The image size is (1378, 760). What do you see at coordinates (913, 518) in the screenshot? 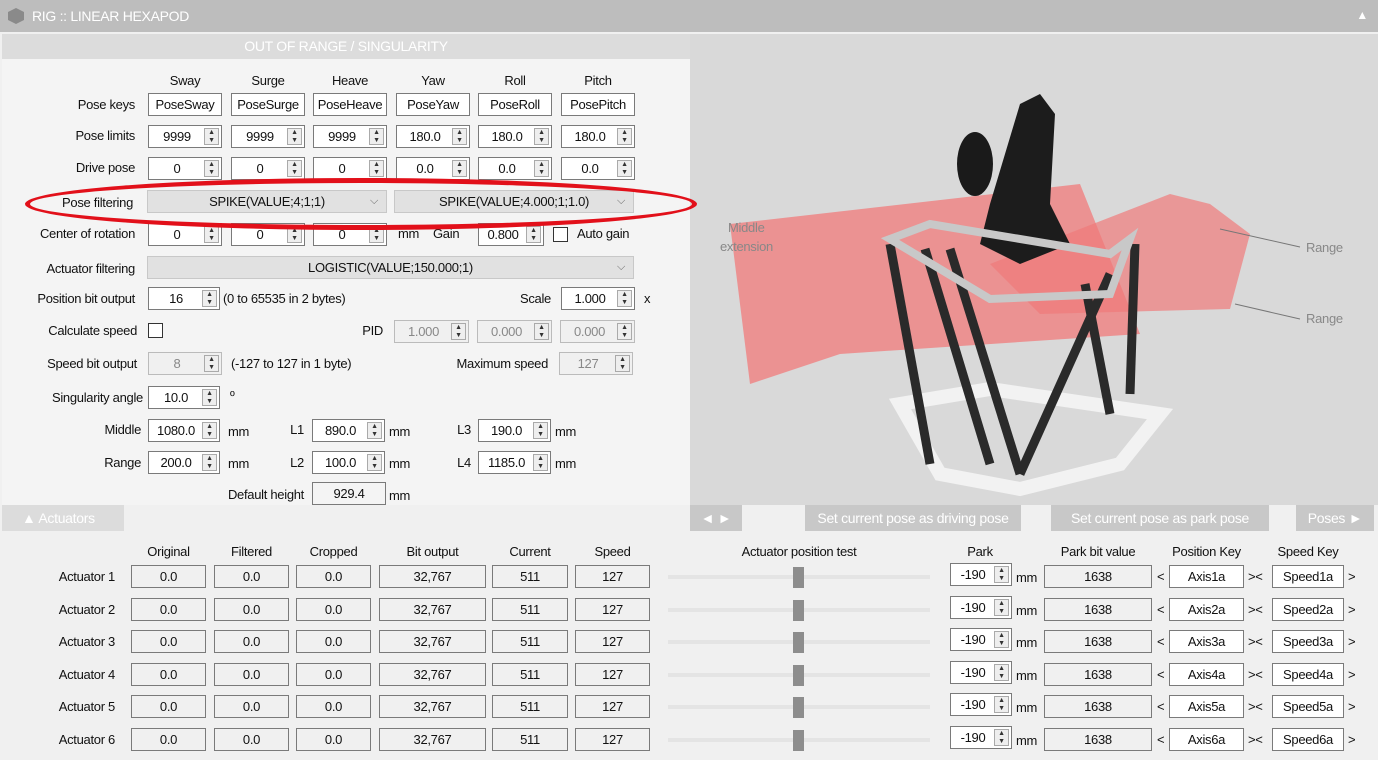
I see `set-driving-pose-button: Set current pose as driving pose` at bounding box center [913, 518].